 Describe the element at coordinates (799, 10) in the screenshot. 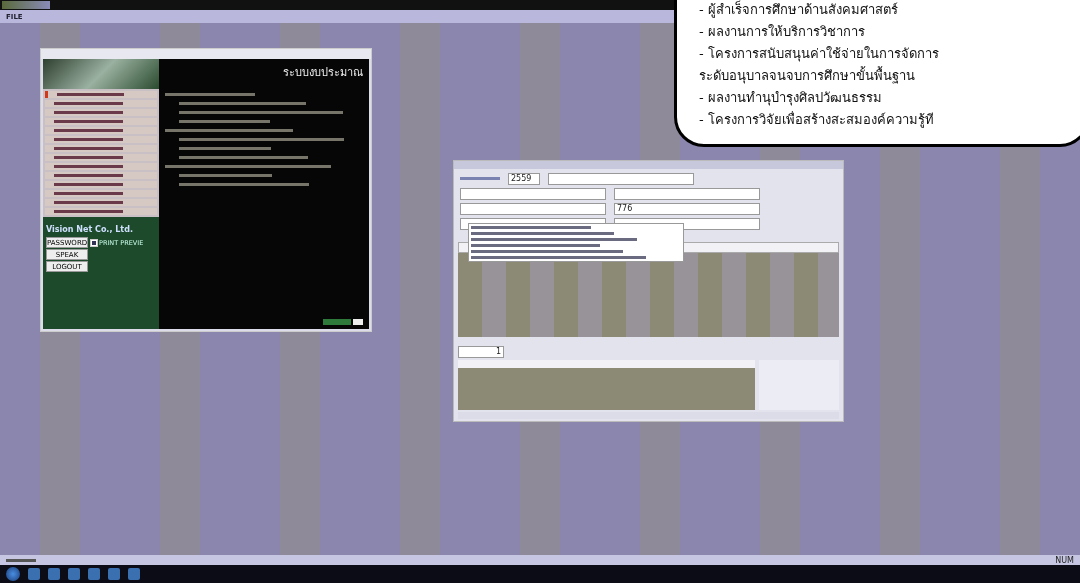

I see `callout-text: - ผู้สำเร็จการศึกษาด้านสังคมศาสตร์` at that location.